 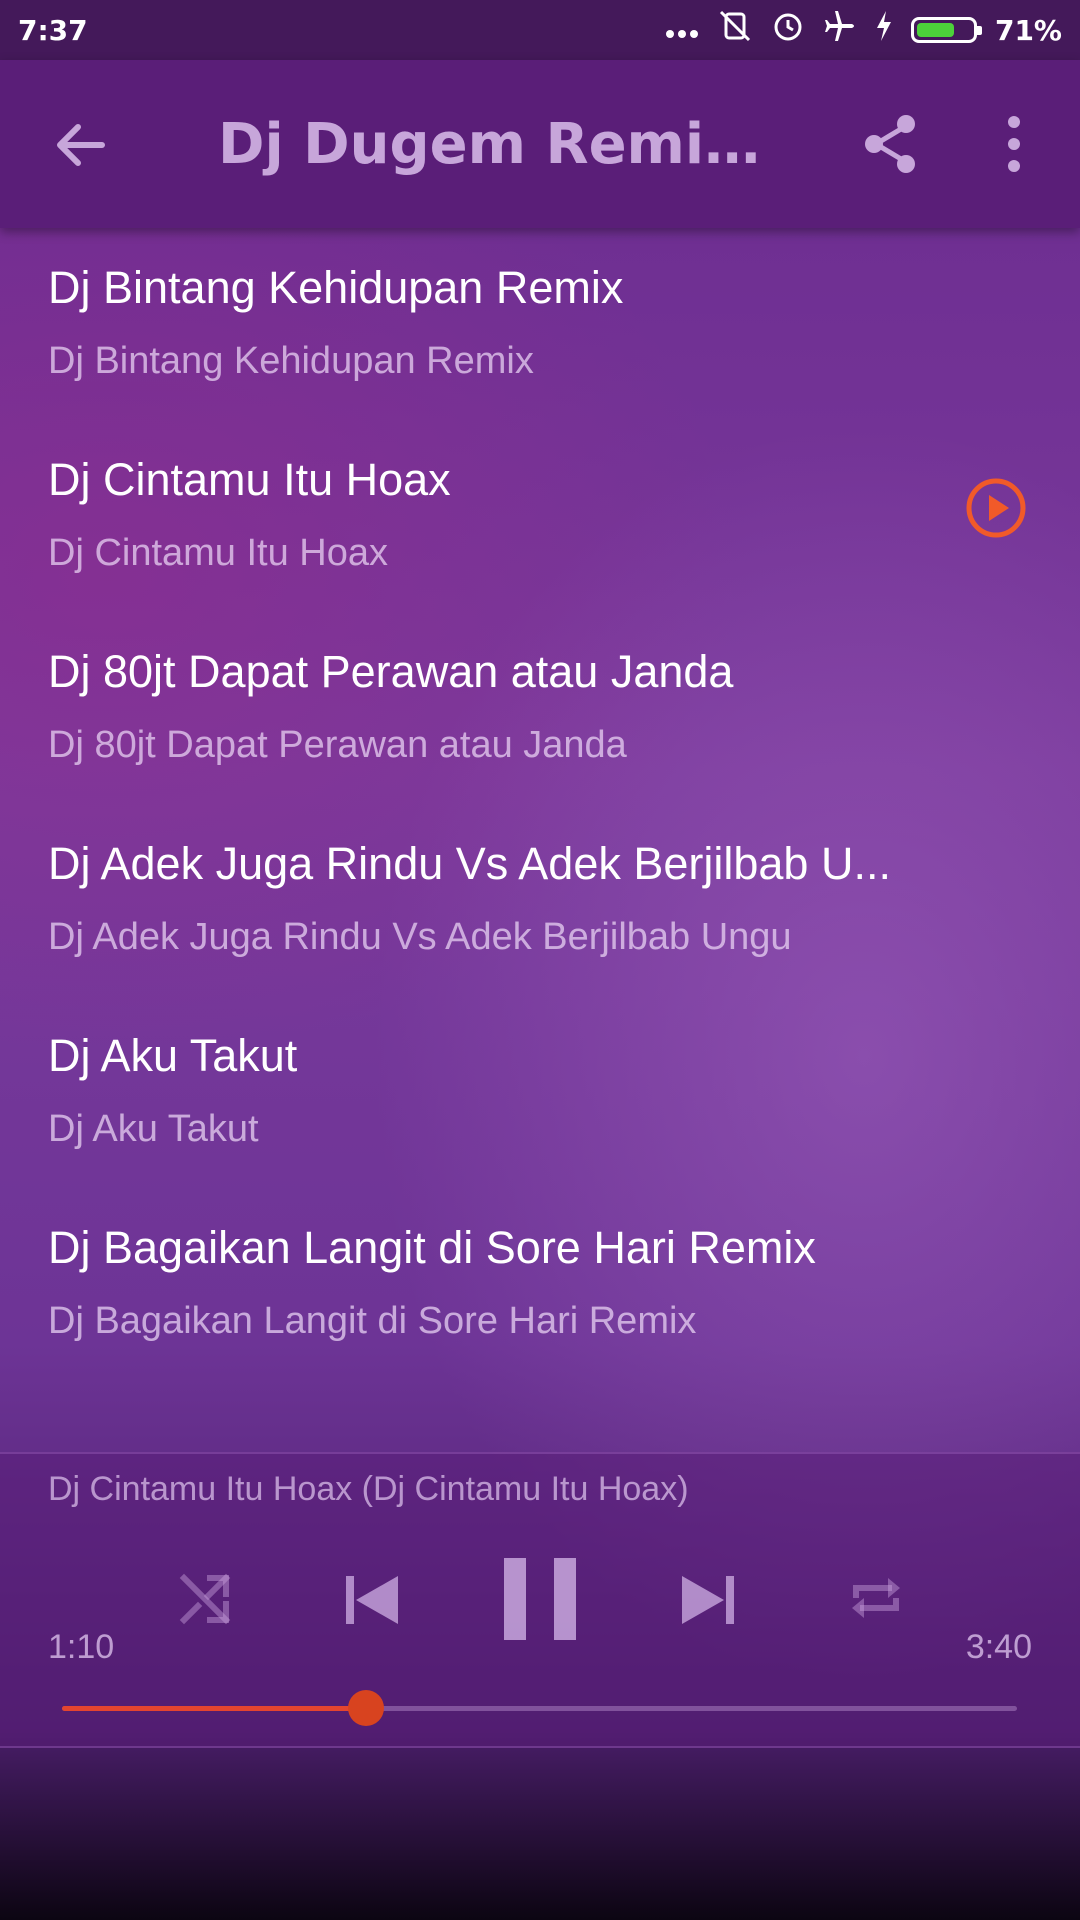 I want to click on seek-thumb, so click(x=365, y=1708).